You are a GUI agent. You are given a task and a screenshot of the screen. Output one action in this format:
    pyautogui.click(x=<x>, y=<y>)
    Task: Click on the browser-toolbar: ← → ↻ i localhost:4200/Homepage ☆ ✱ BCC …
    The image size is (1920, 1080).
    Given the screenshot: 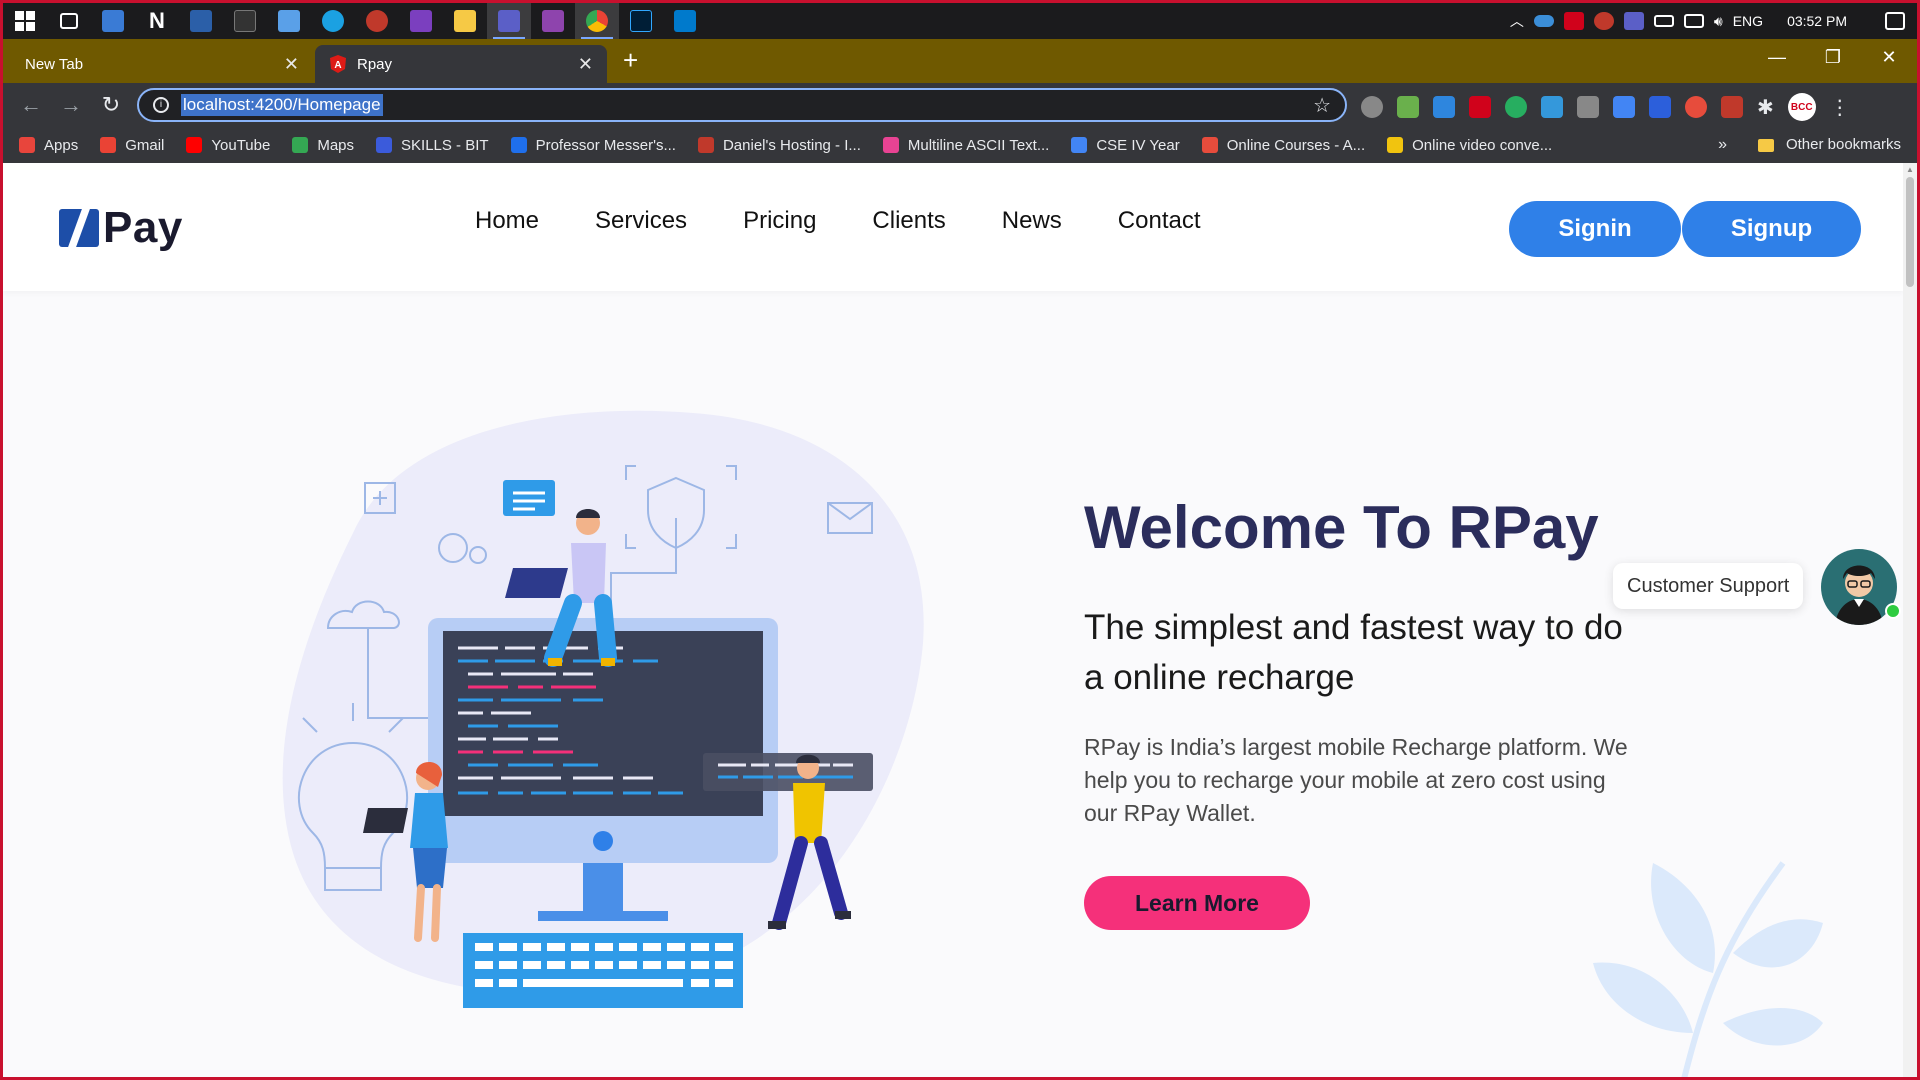 What is the action you would take?
    pyautogui.click(x=960, y=105)
    